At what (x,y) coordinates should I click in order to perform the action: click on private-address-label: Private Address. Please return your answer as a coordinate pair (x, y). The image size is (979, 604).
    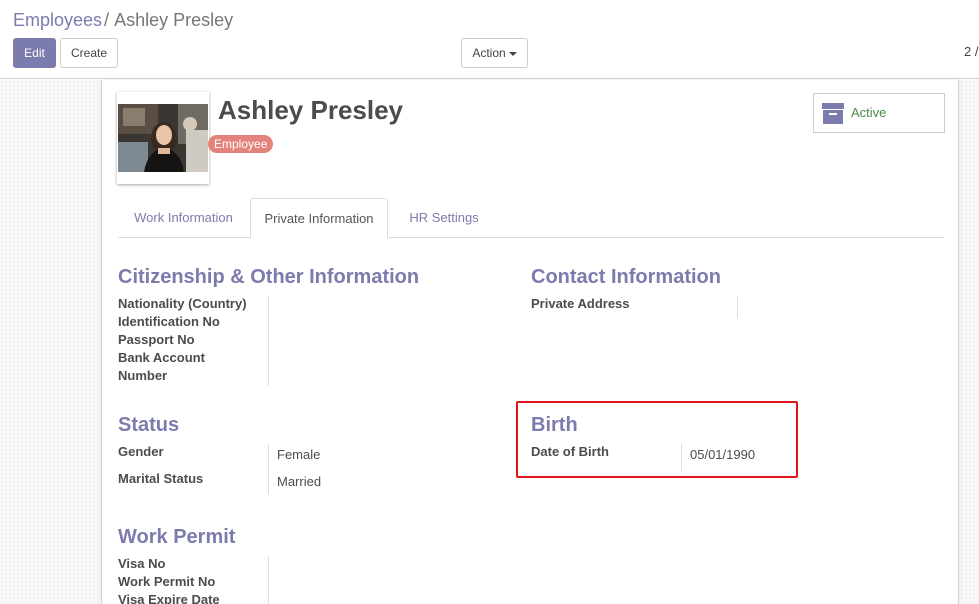
    Looking at the image, I should click on (580, 303).